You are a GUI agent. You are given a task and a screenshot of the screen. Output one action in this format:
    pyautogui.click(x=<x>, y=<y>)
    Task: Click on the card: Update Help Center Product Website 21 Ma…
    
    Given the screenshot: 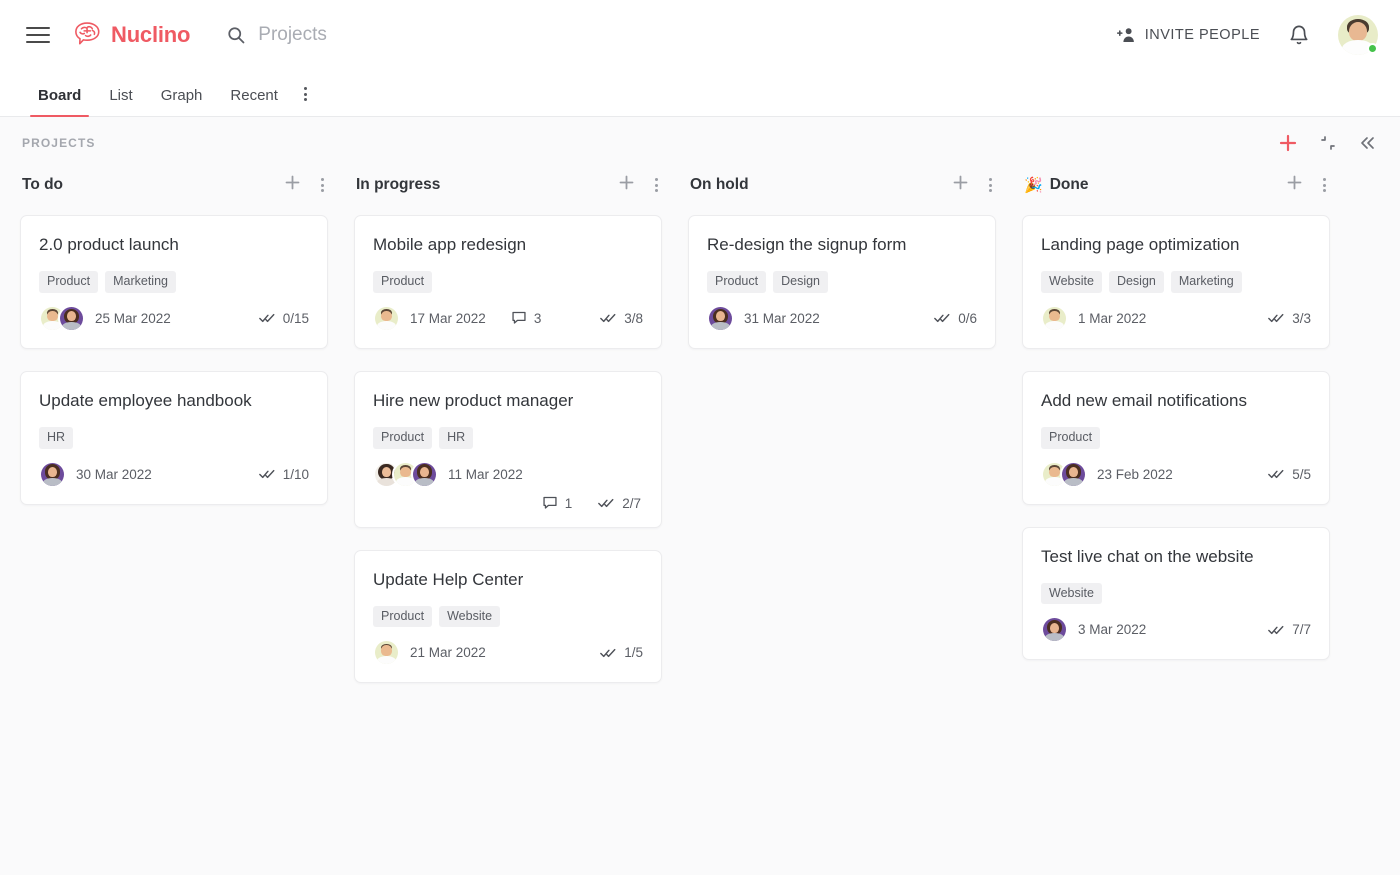 What is the action you would take?
    pyautogui.click(x=508, y=616)
    